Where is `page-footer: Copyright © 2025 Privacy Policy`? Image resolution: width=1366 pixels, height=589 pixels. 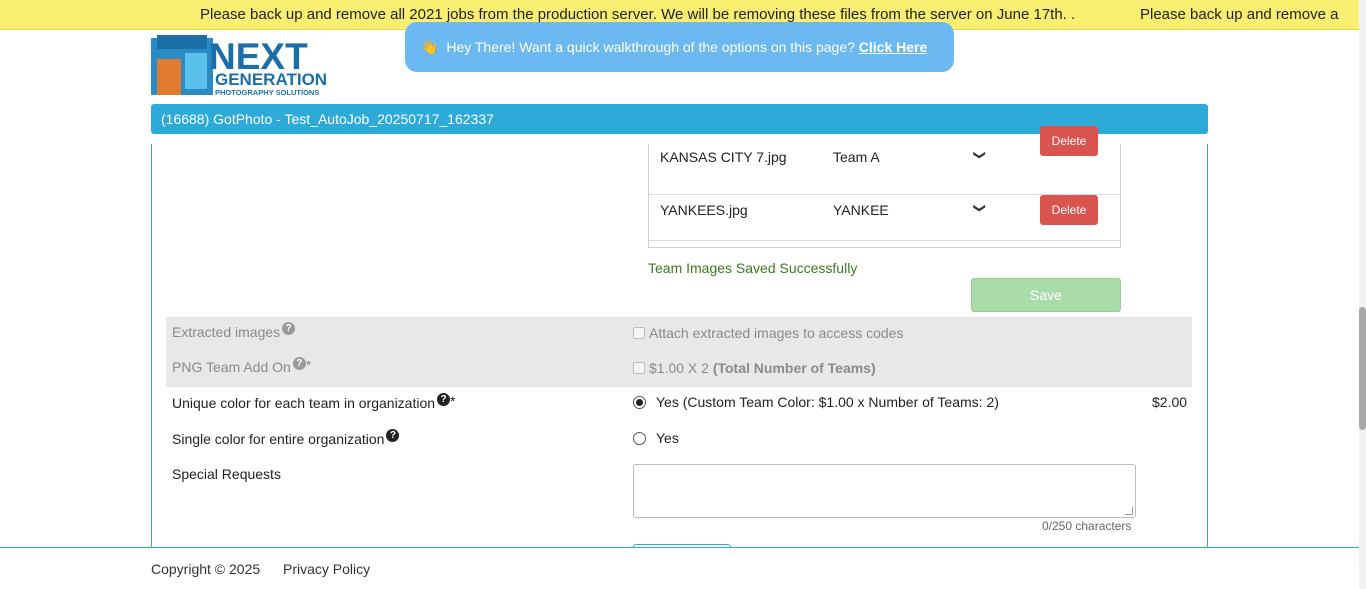 page-footer: Copyright © 2025 Privacy Policy is located at coordinates (679, 568).